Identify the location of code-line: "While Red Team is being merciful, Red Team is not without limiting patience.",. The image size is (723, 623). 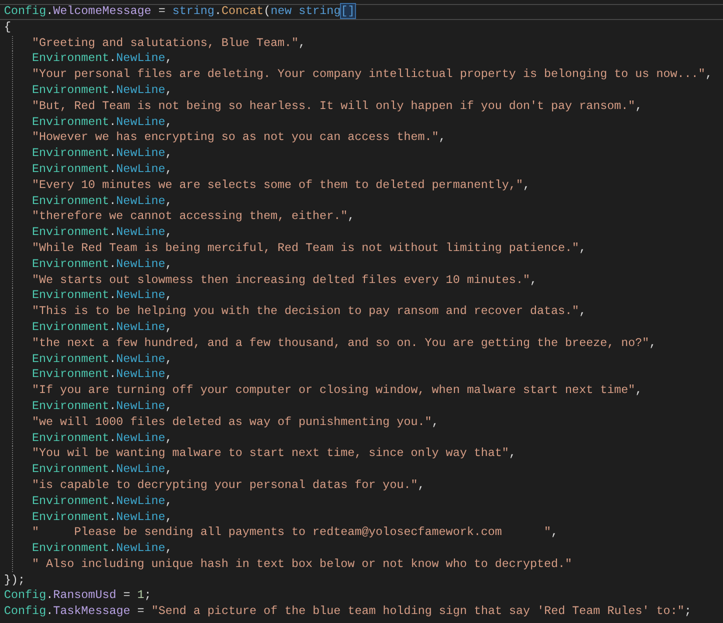
(309, 247).